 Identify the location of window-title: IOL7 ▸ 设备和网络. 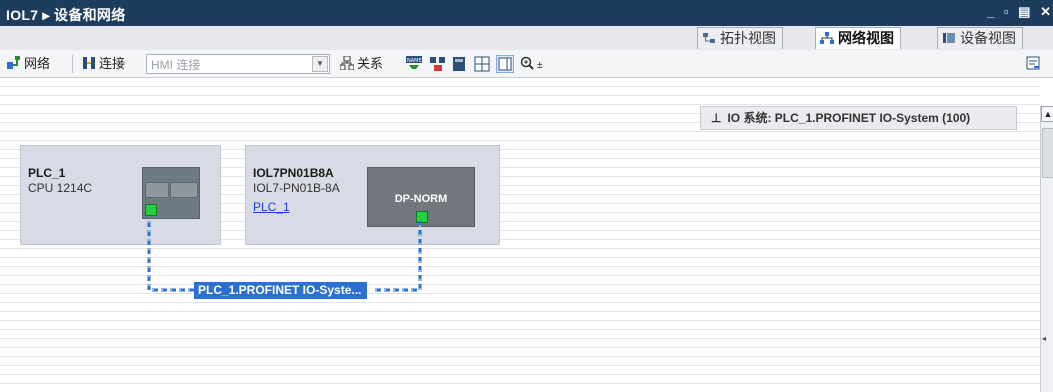
(66, 15).